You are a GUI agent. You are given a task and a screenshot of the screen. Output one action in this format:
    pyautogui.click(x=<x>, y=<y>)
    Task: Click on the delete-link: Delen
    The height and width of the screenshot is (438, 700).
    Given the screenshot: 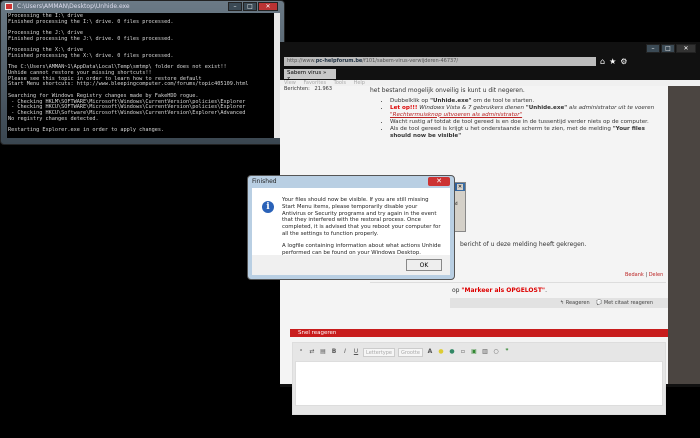 What is the action you would take?
    pyautogui.click(x=656, y=275)
    